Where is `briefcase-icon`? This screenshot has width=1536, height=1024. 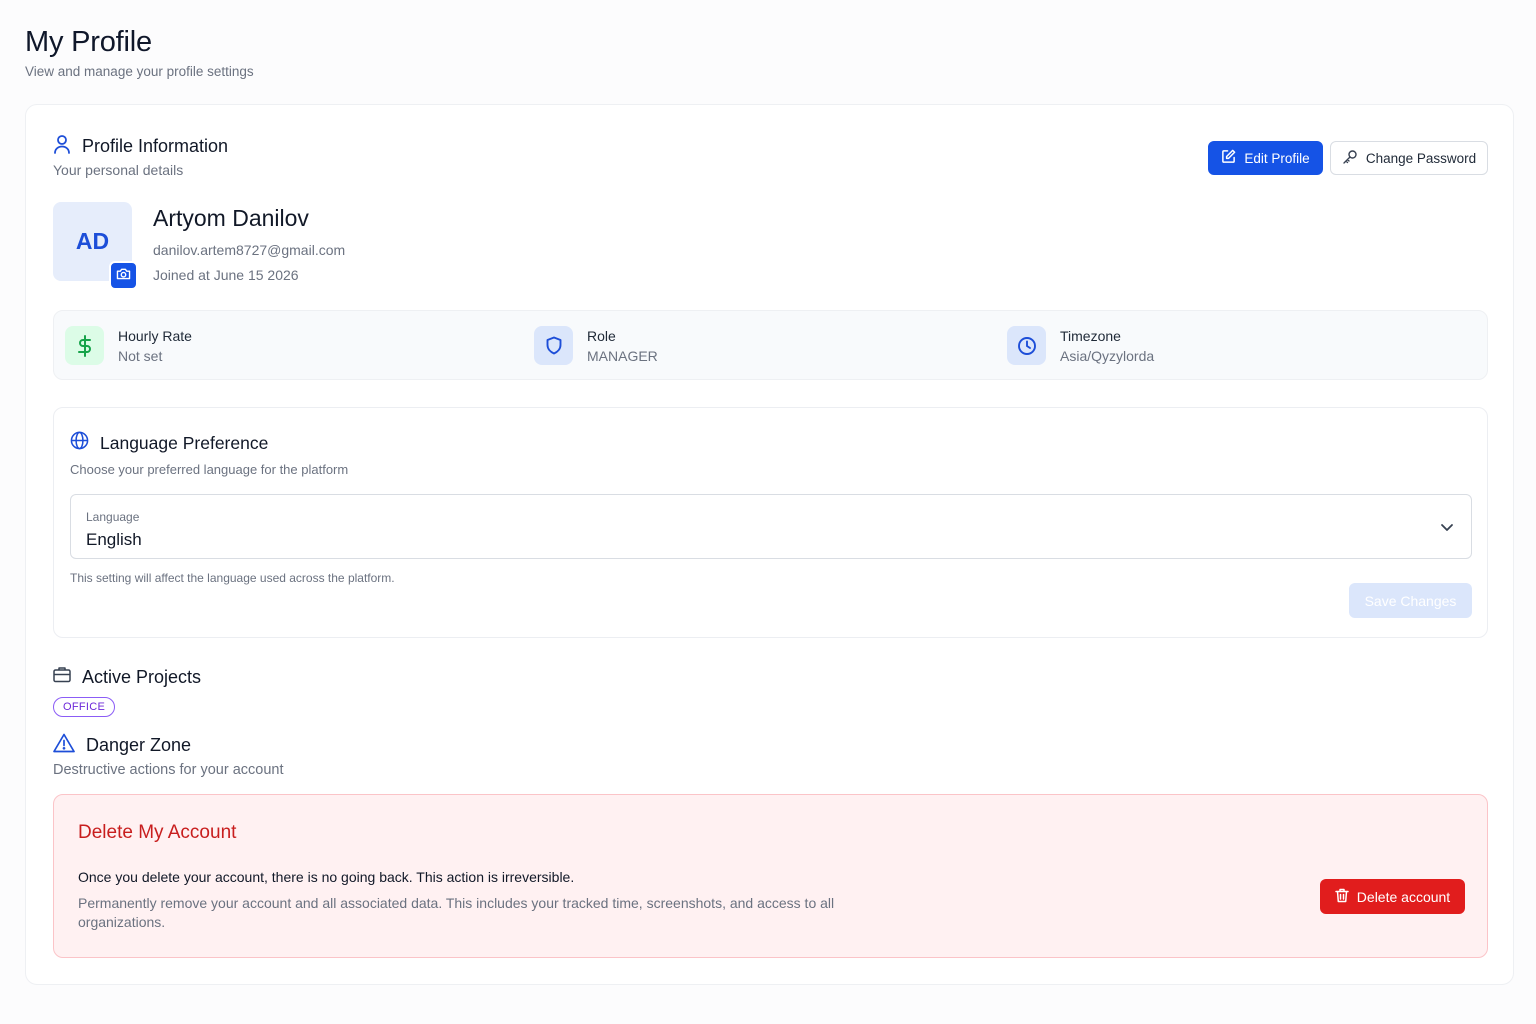 briefcase-icon is located at coordinates (62, 677).